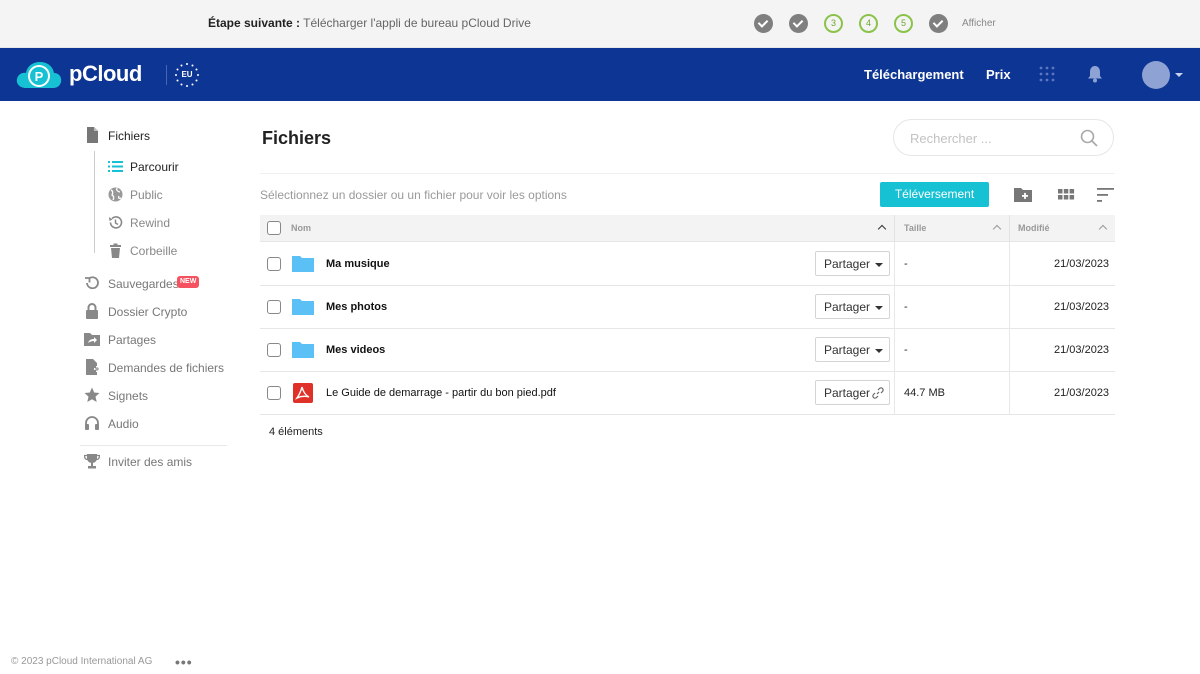  I want to click on search-icon, so click(1089, 138).